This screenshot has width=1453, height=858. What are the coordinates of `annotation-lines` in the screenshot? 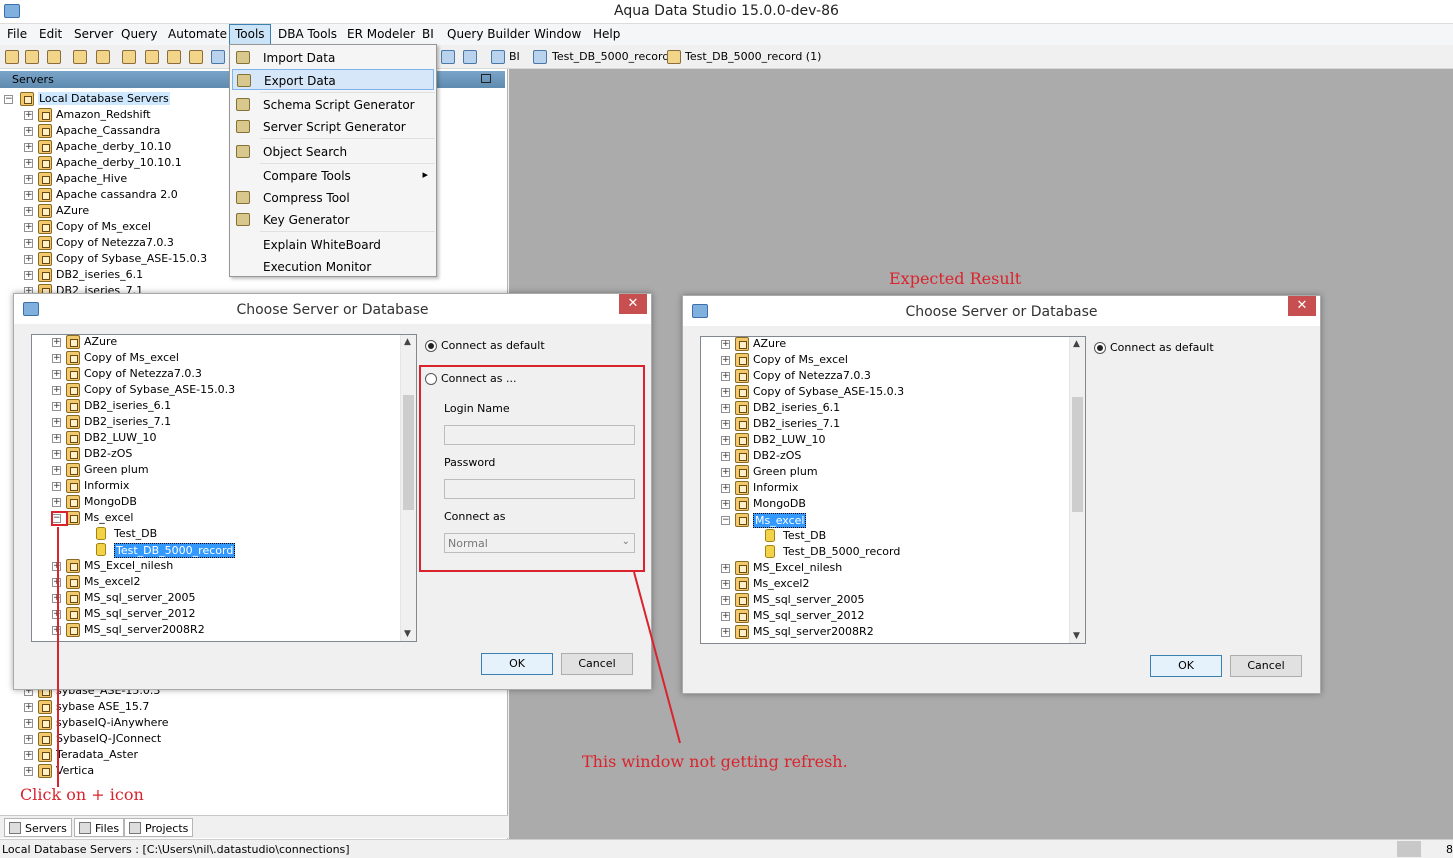 It's located at (369, 657).